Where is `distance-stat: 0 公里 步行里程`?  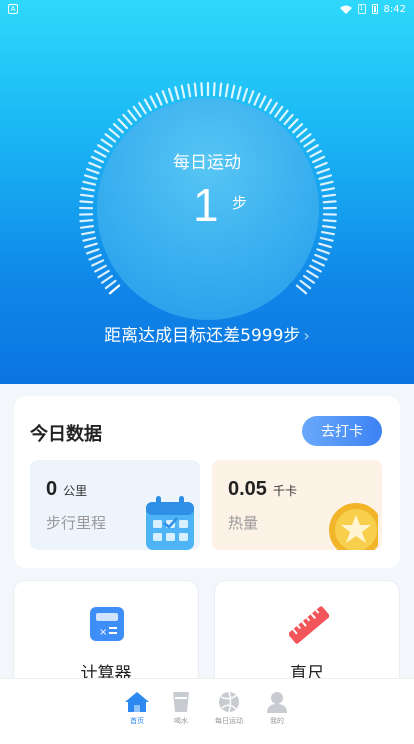 distance-stat: 0 公里 步行里程 is located at coordinates (115, 505).